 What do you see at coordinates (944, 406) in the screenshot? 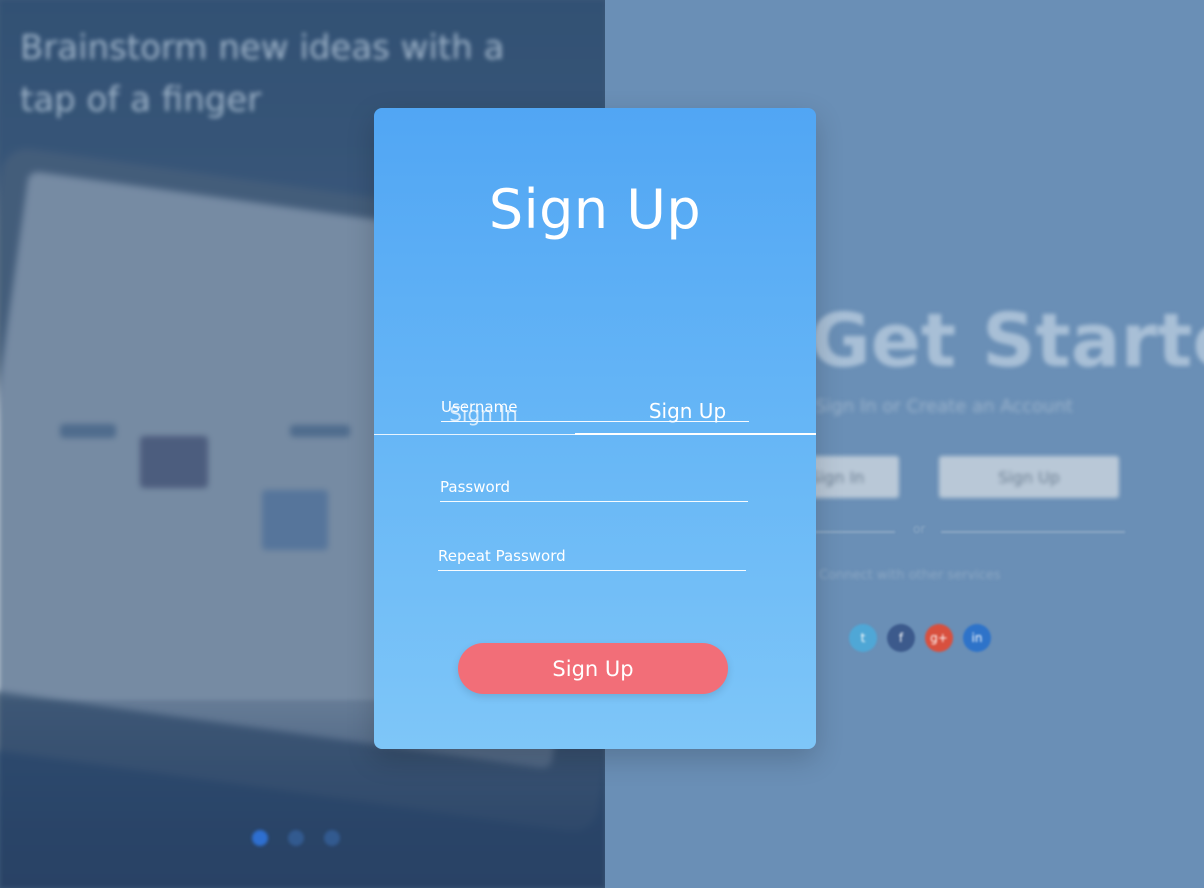
I see `background-subtitle: Sign In or Create an Account` at bounding box center [944, 406].